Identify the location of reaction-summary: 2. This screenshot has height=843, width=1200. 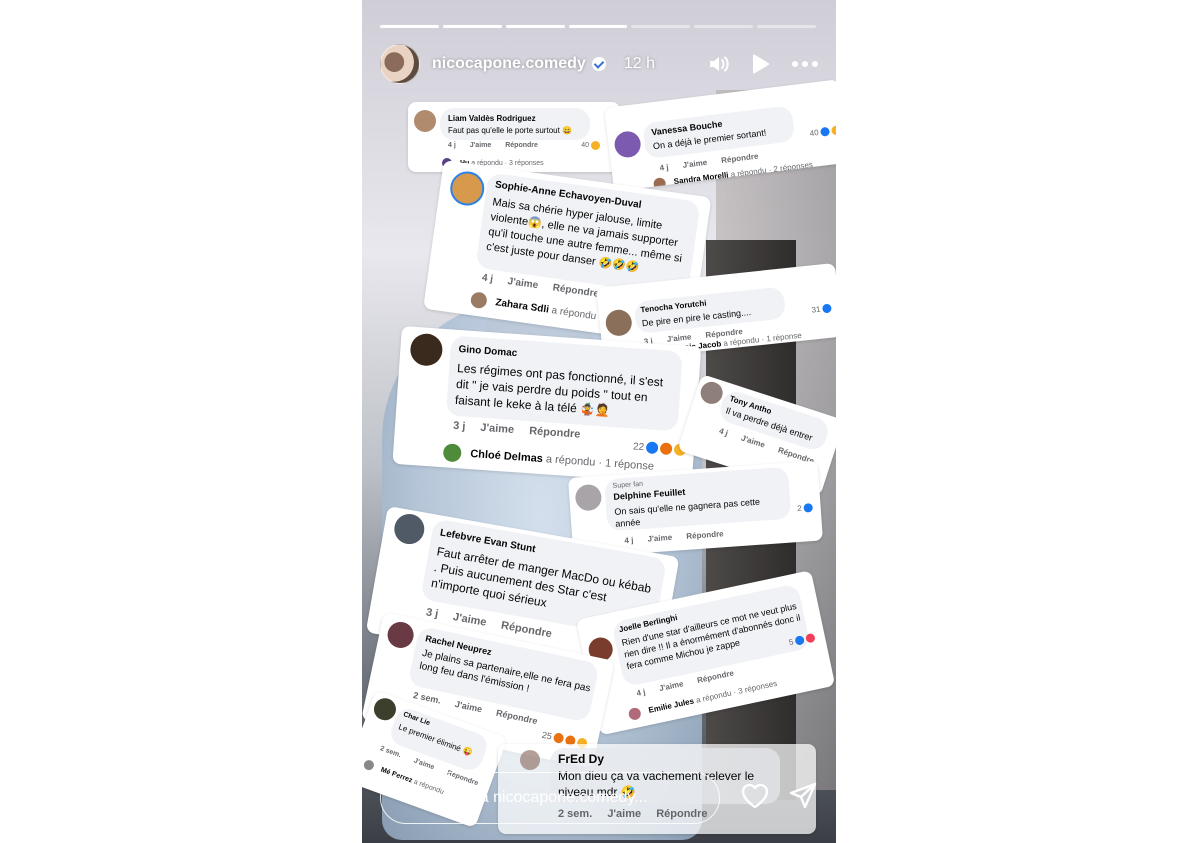
(805, 508).